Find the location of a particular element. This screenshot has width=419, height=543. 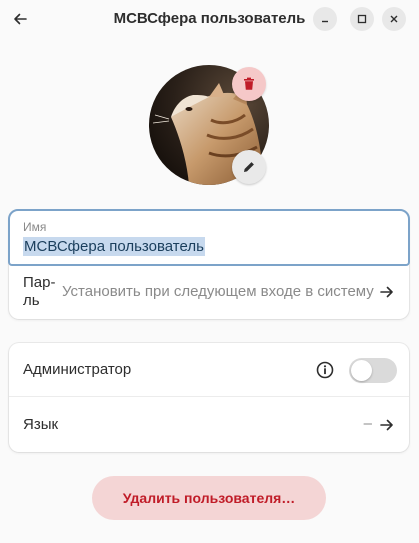

pencil-icon is located at coordinates (249, 167).